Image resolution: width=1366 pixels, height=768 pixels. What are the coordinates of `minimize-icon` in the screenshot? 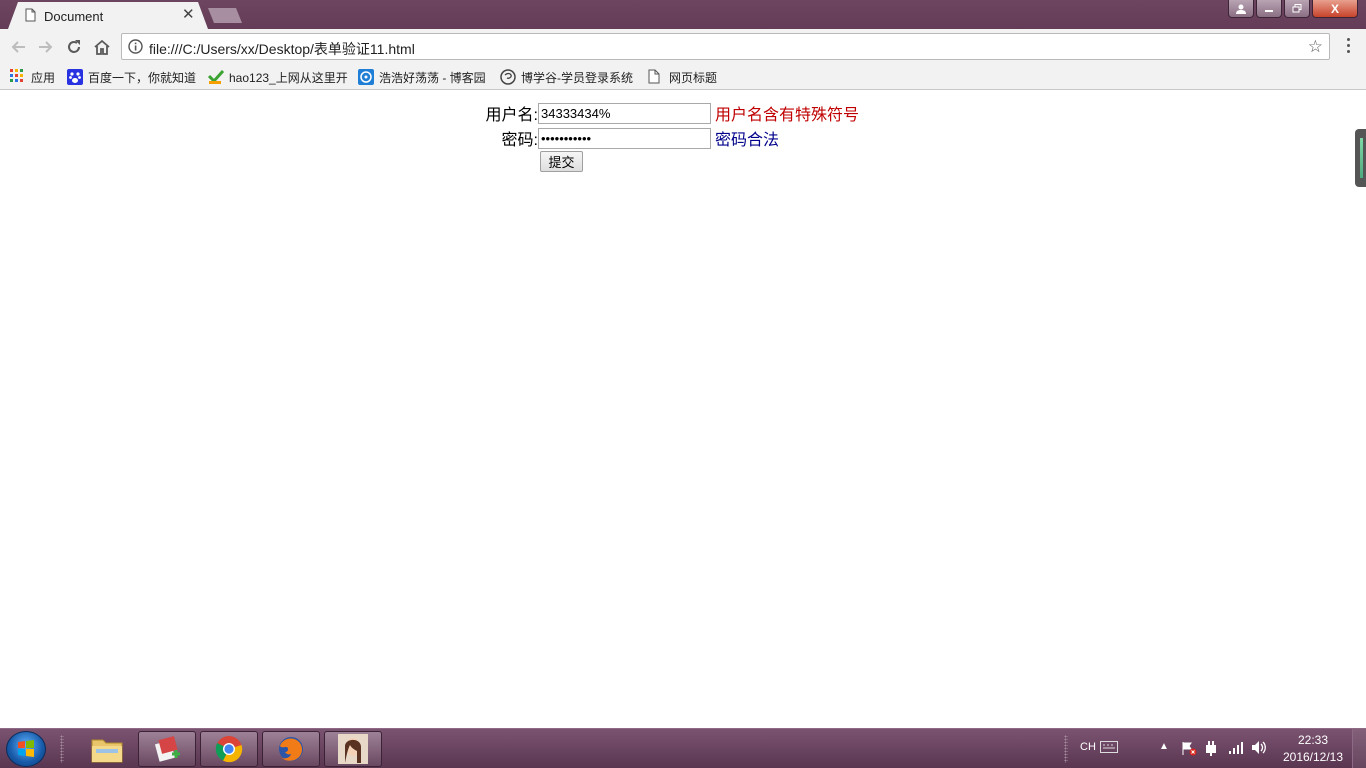 It's located at (1269, 10).